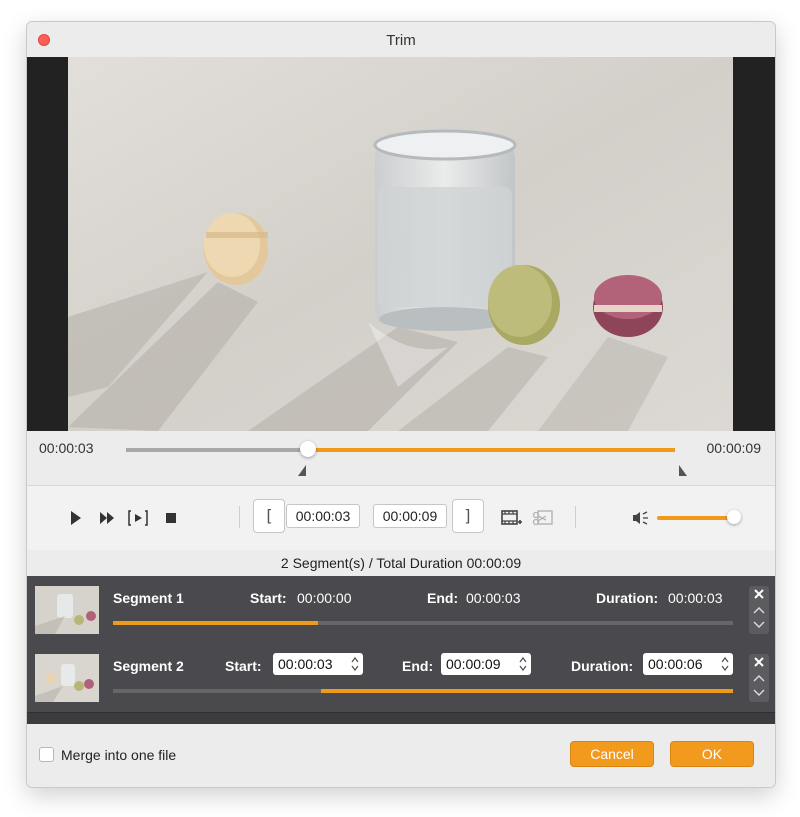  Describe the element at coordinates (308, 449) in the screenshot. I see `timeline-playhead` at that location.